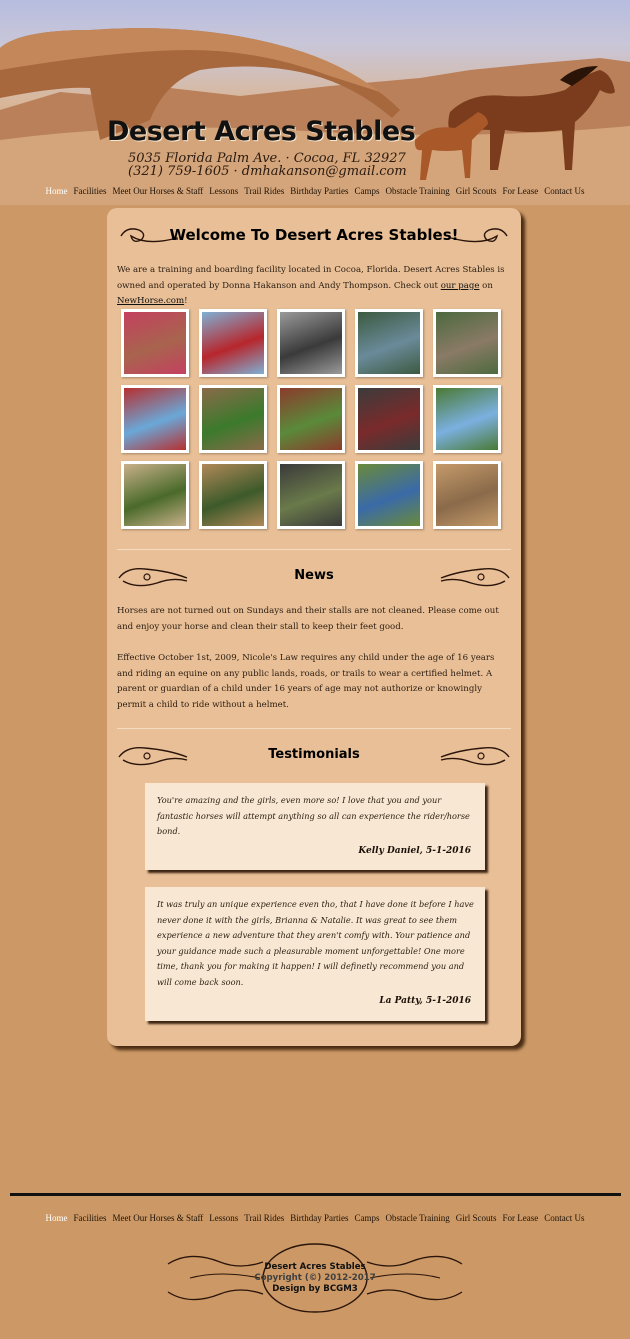 The width and height of the screenshot is (630, 1339). I want to click on footer-site-name: Desert Acres Stables, so click(315, 1267).